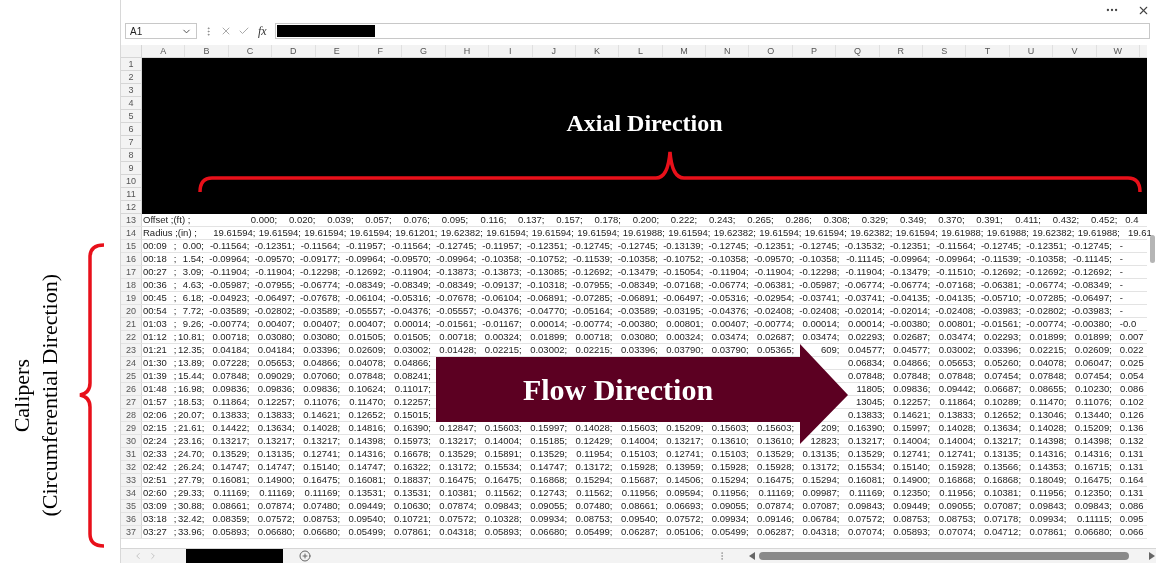  What do you see at coordinates (771, 51) in the screenshot?
I see `column-header: O` at bounding box center [771, 51].